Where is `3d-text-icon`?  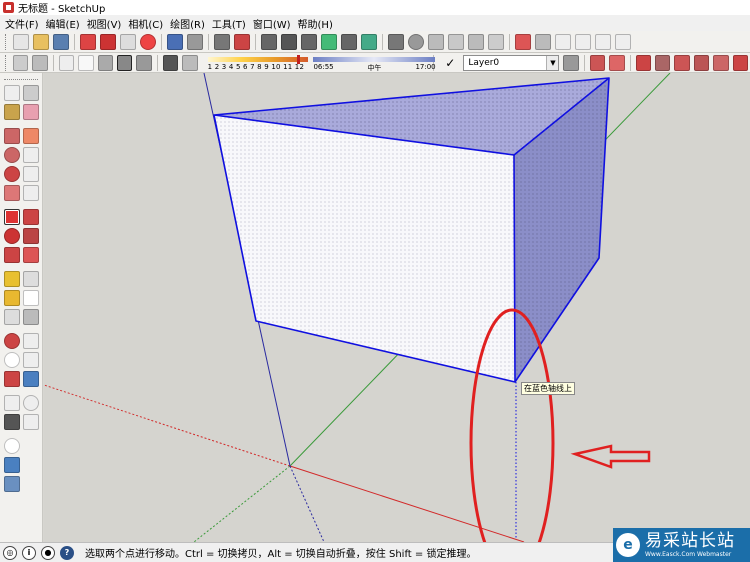 3d-text-icon is located at coordinates (31, 317).